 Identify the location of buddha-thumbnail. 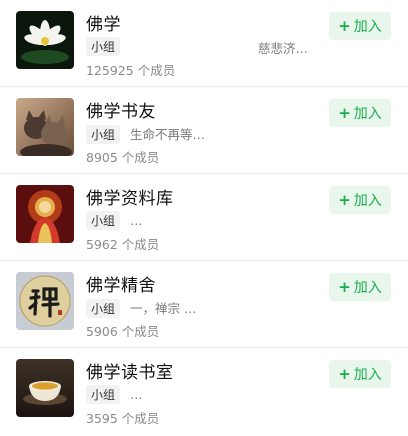
(45, 214).